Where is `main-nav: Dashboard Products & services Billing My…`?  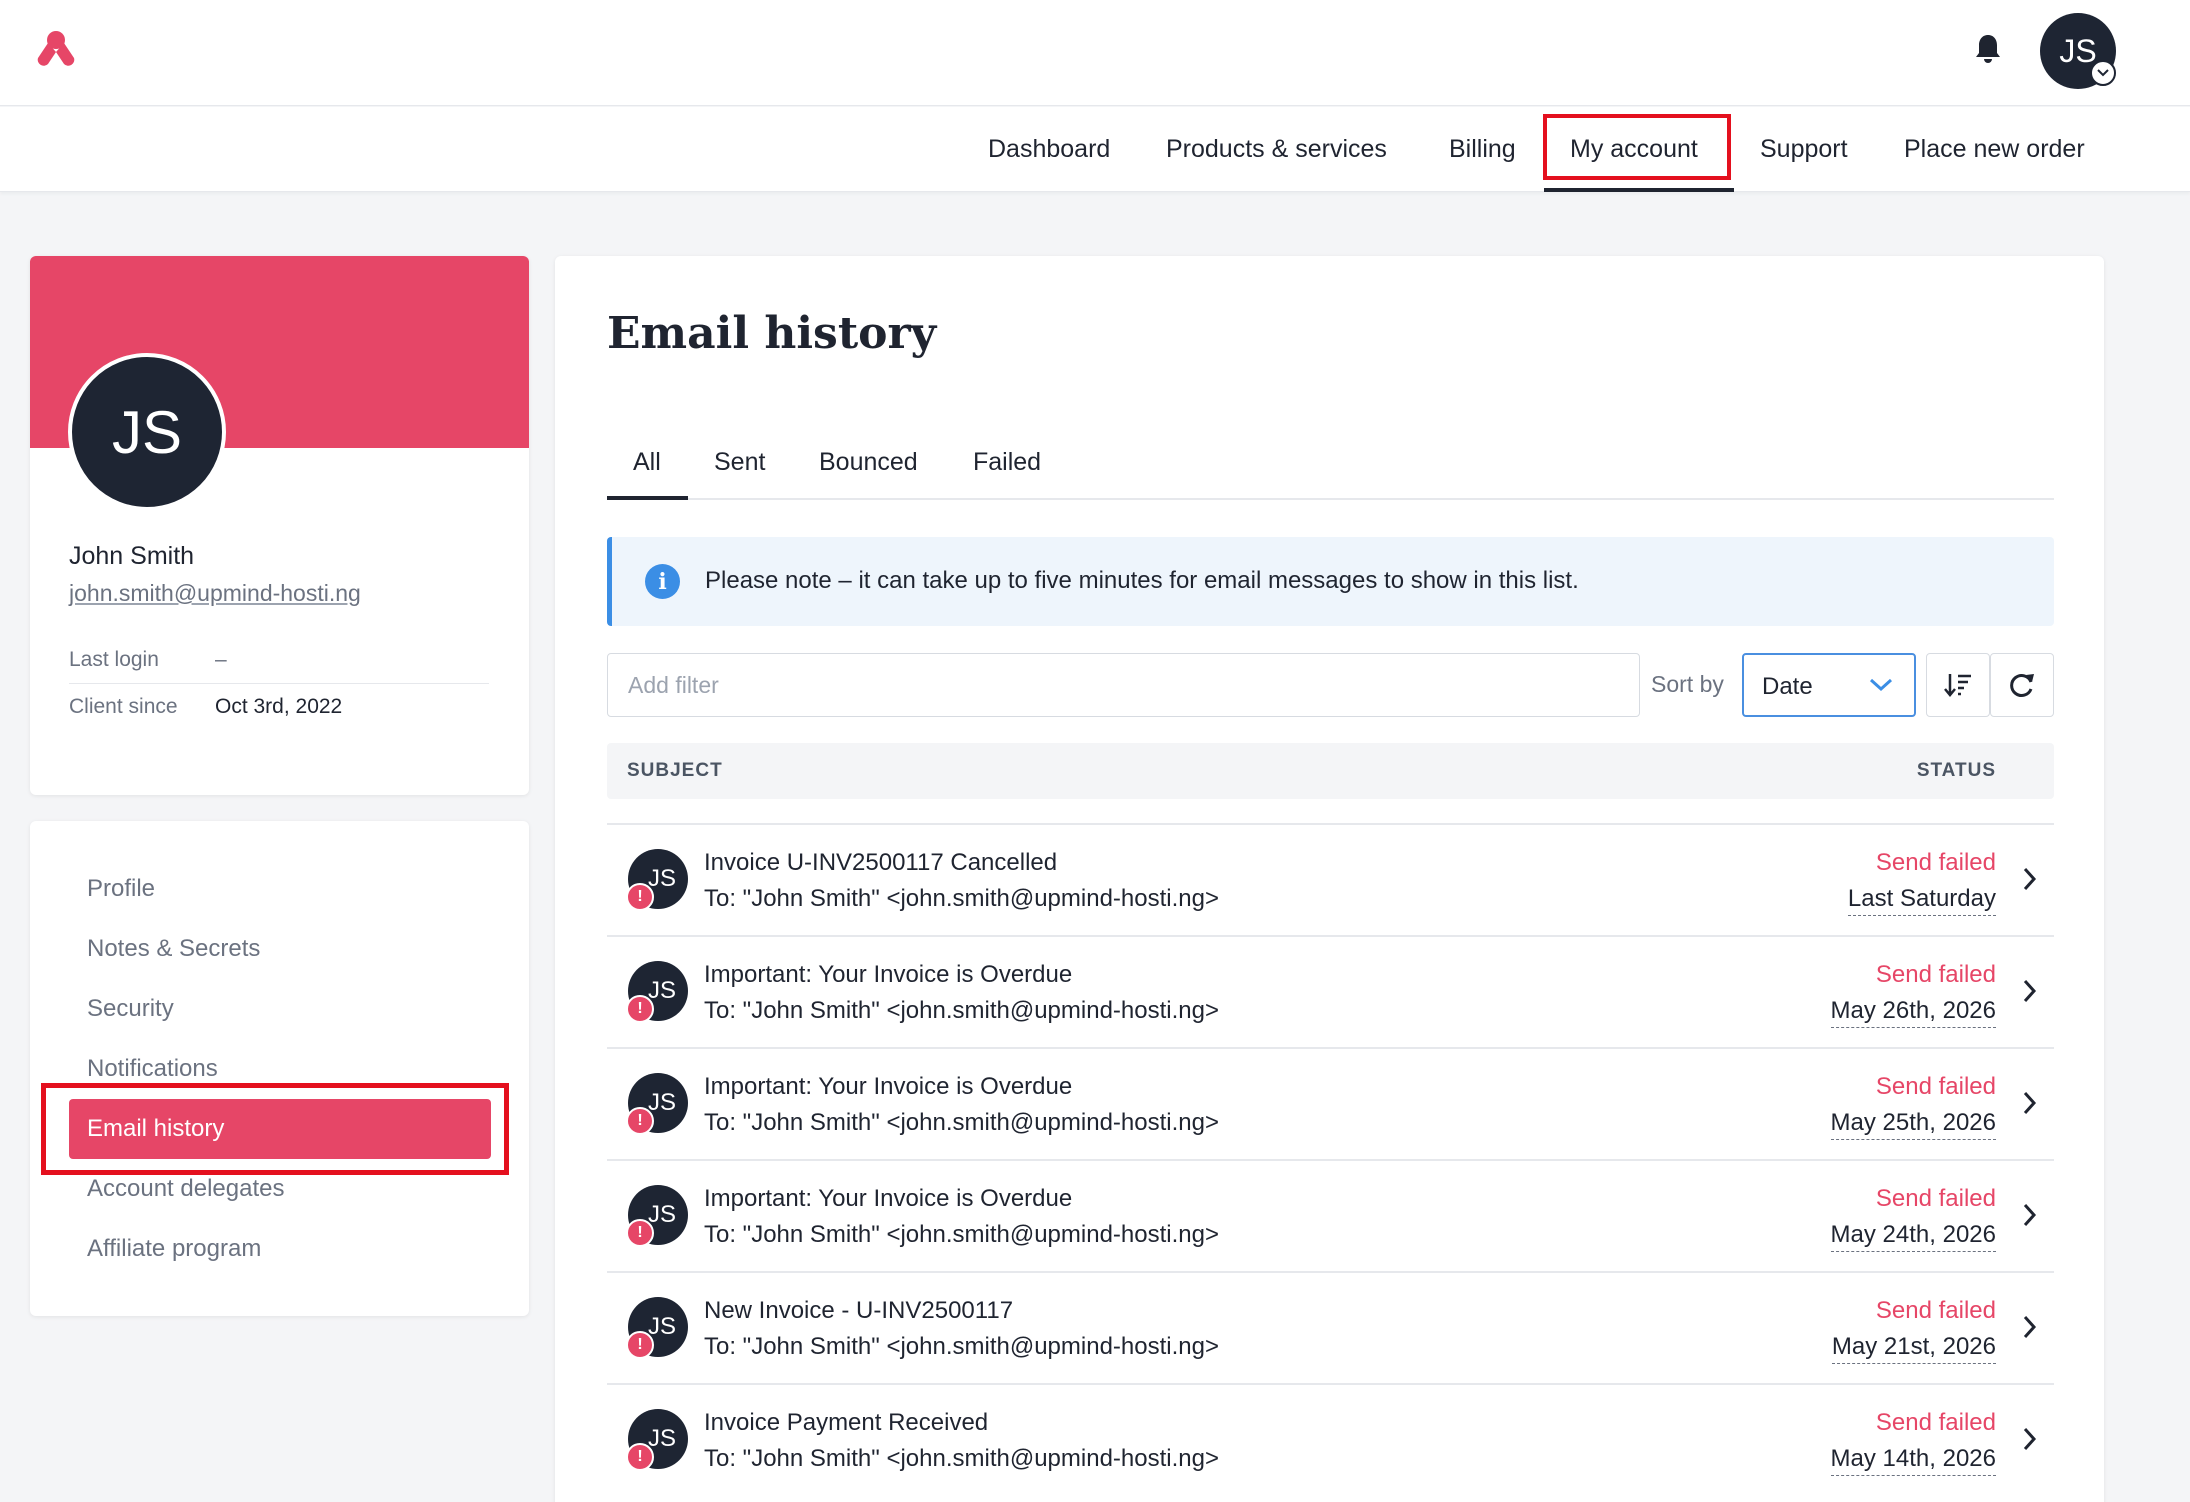 main-nav: Dashboard Products & services Billing My… is located at coordinates (1095, 149).